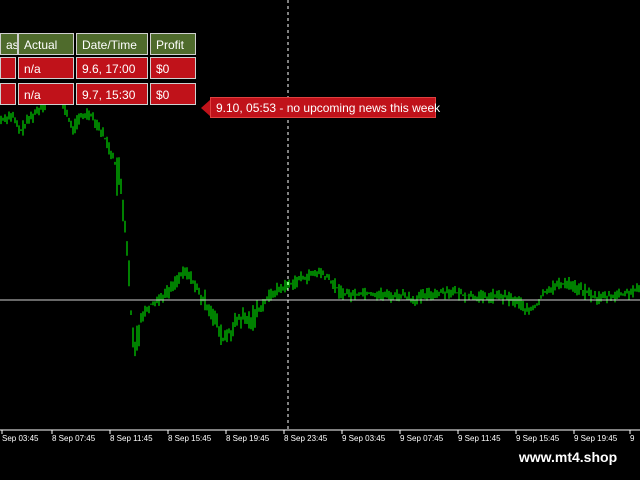 This screenshot has height=480, width=640. What do you see at coordinates (325, 107) in the screenshot?
I see `news-tooltip: 9.10, 05:53 - no upcoming news this week` at bounding box center [325, 107].